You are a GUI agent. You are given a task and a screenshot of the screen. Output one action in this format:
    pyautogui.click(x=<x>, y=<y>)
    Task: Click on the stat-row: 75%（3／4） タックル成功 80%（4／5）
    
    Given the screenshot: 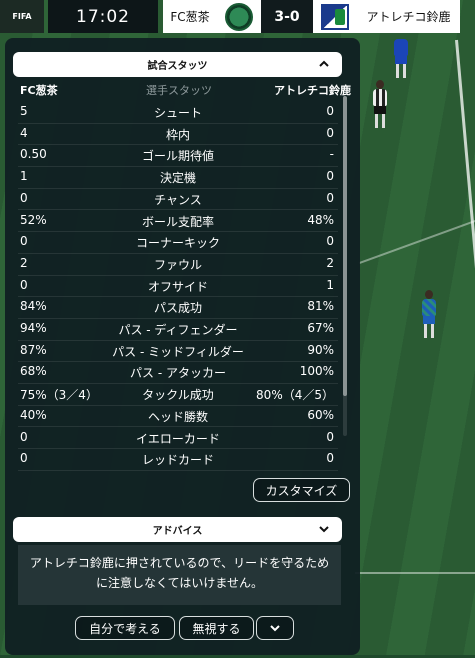 What is the action you would take?
    pyautogui.click(x=178, y=394)
    